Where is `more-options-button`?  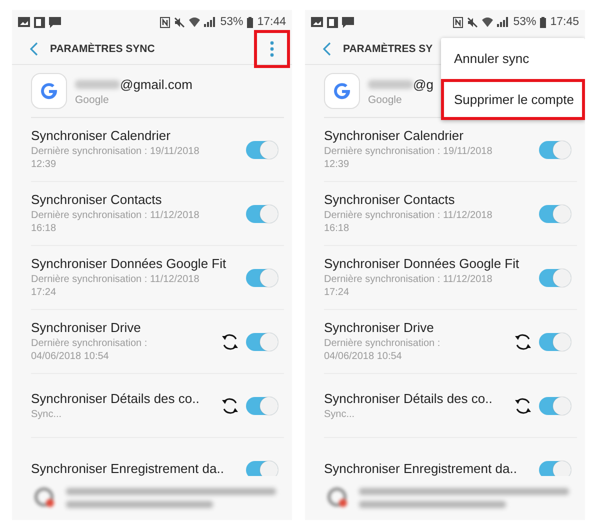 more-options-button is located at coordinates (272, 49).